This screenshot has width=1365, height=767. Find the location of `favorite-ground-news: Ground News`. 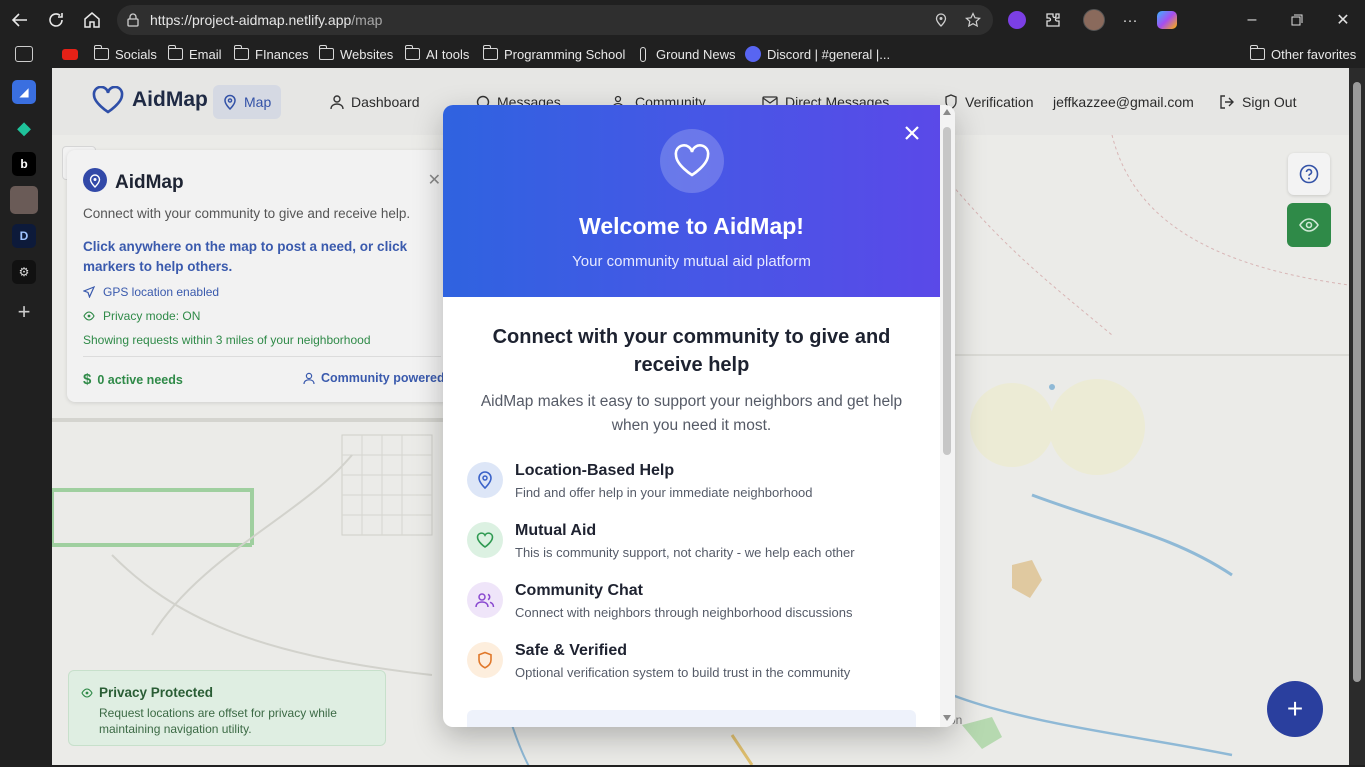

favorite-ground-news: Ground News is located at coordinates (685, 54).